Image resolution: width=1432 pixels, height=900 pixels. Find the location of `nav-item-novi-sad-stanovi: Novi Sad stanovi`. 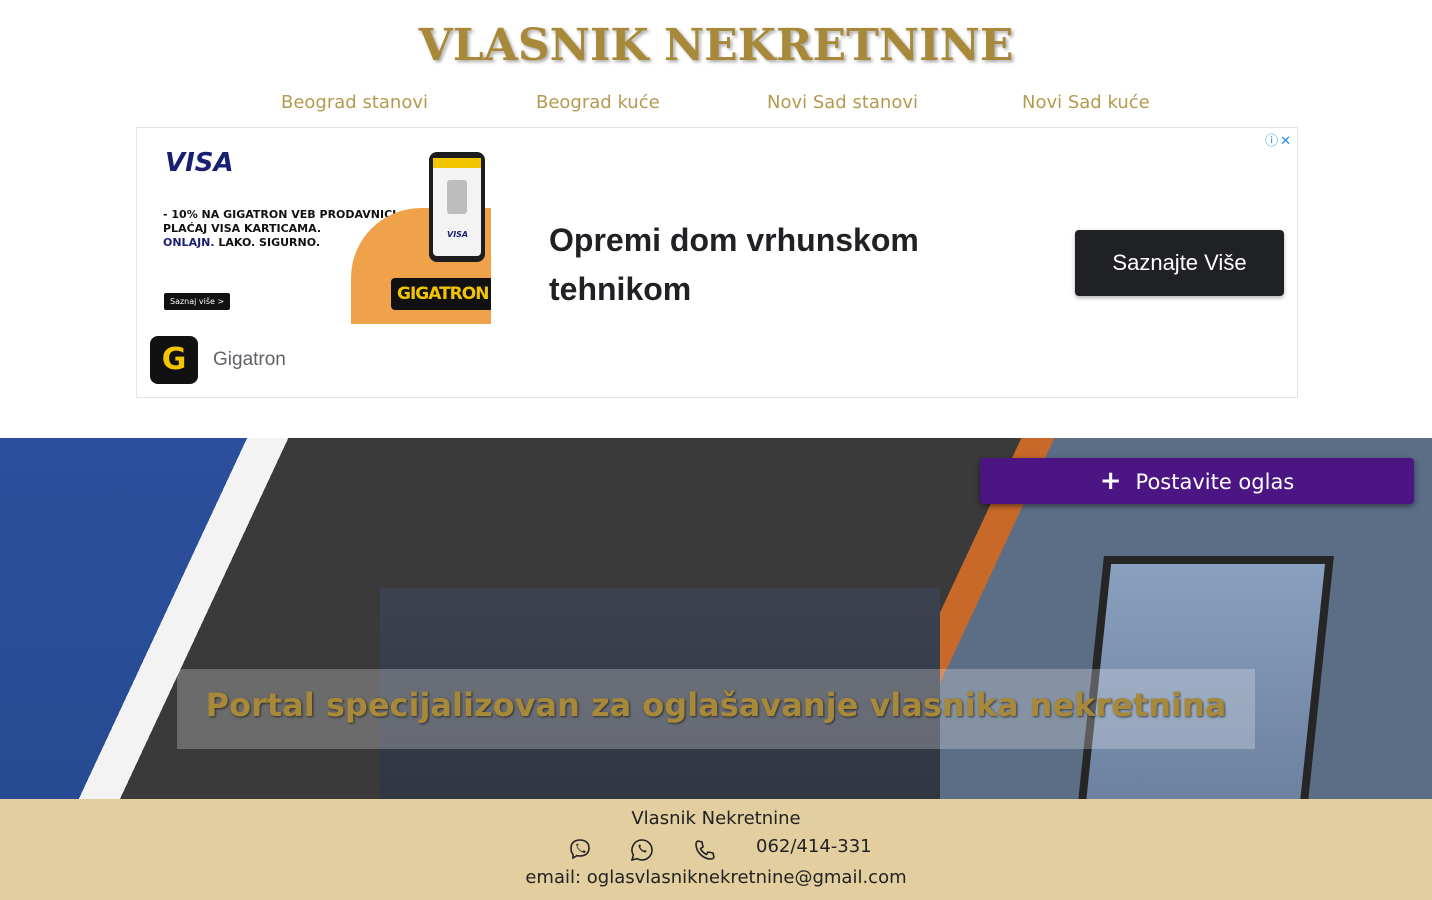

nav-item-novi-sad-stanovi: Novi Sad stanovi is located at coordinates (842, 102).